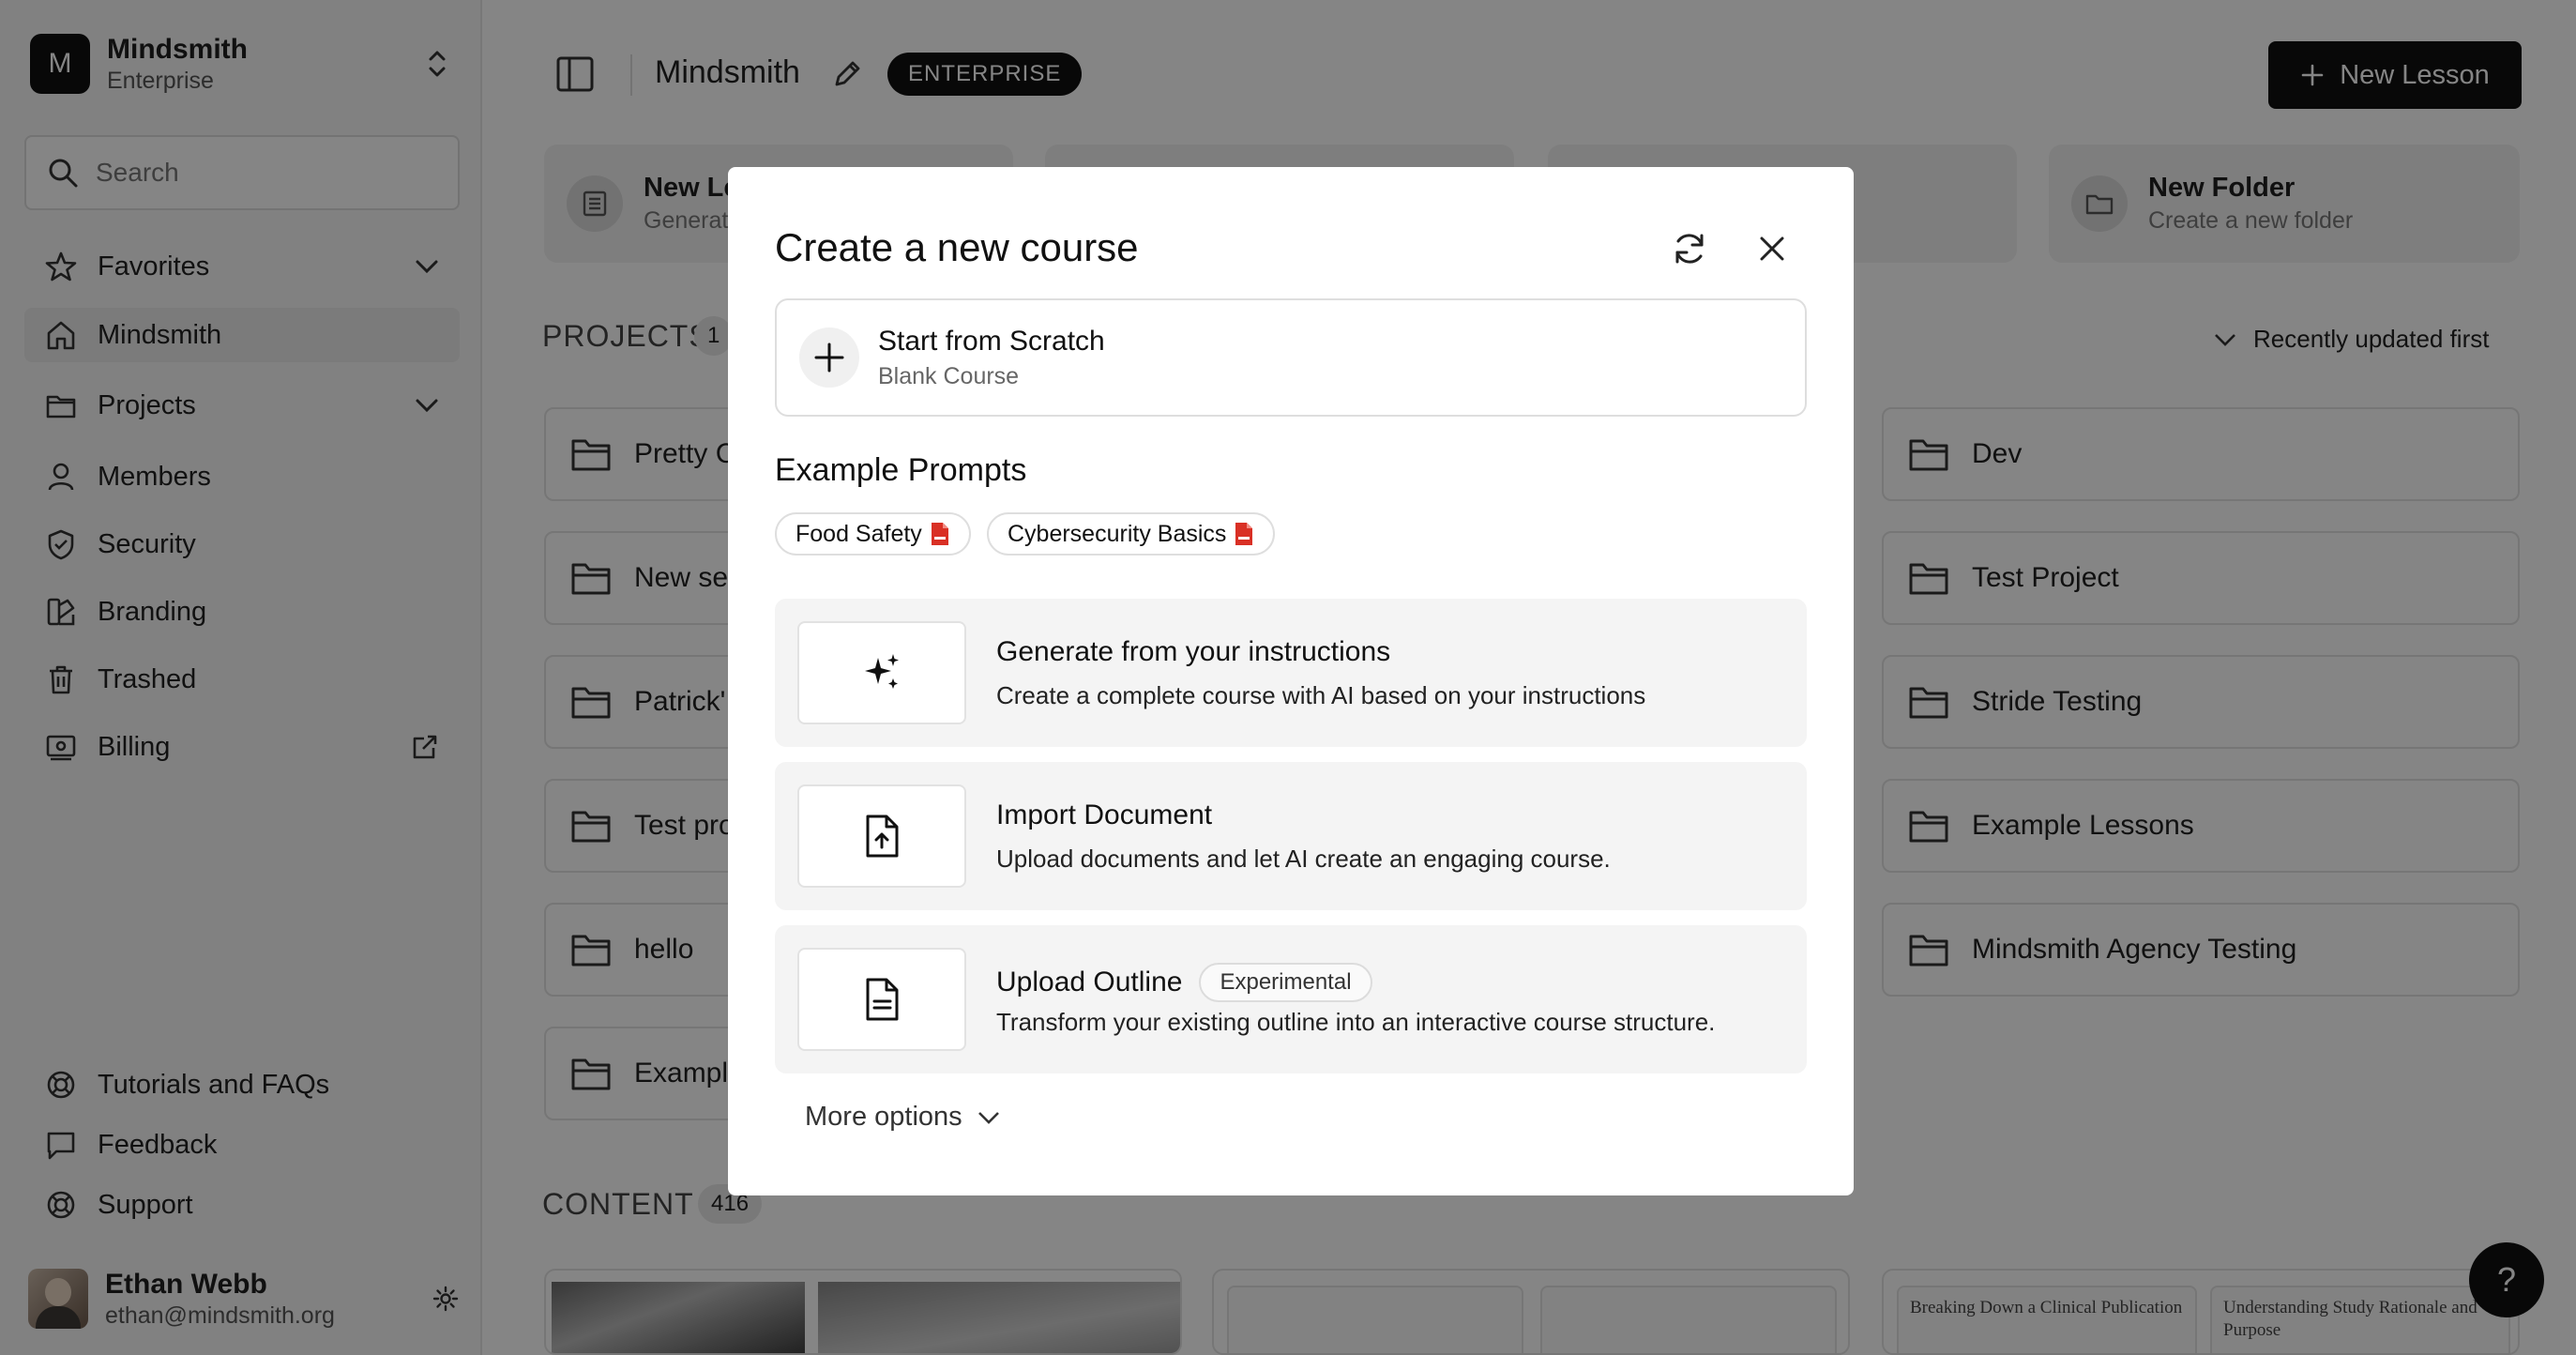 The image size is (2576, 1355). I want to click on refresh-button, so click(1690, 248).